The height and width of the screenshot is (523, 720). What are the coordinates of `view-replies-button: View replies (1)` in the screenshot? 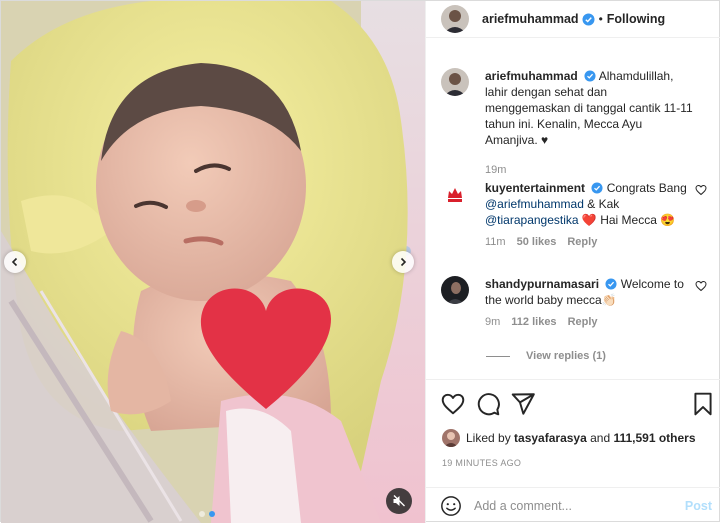 It's located at (546, 356).